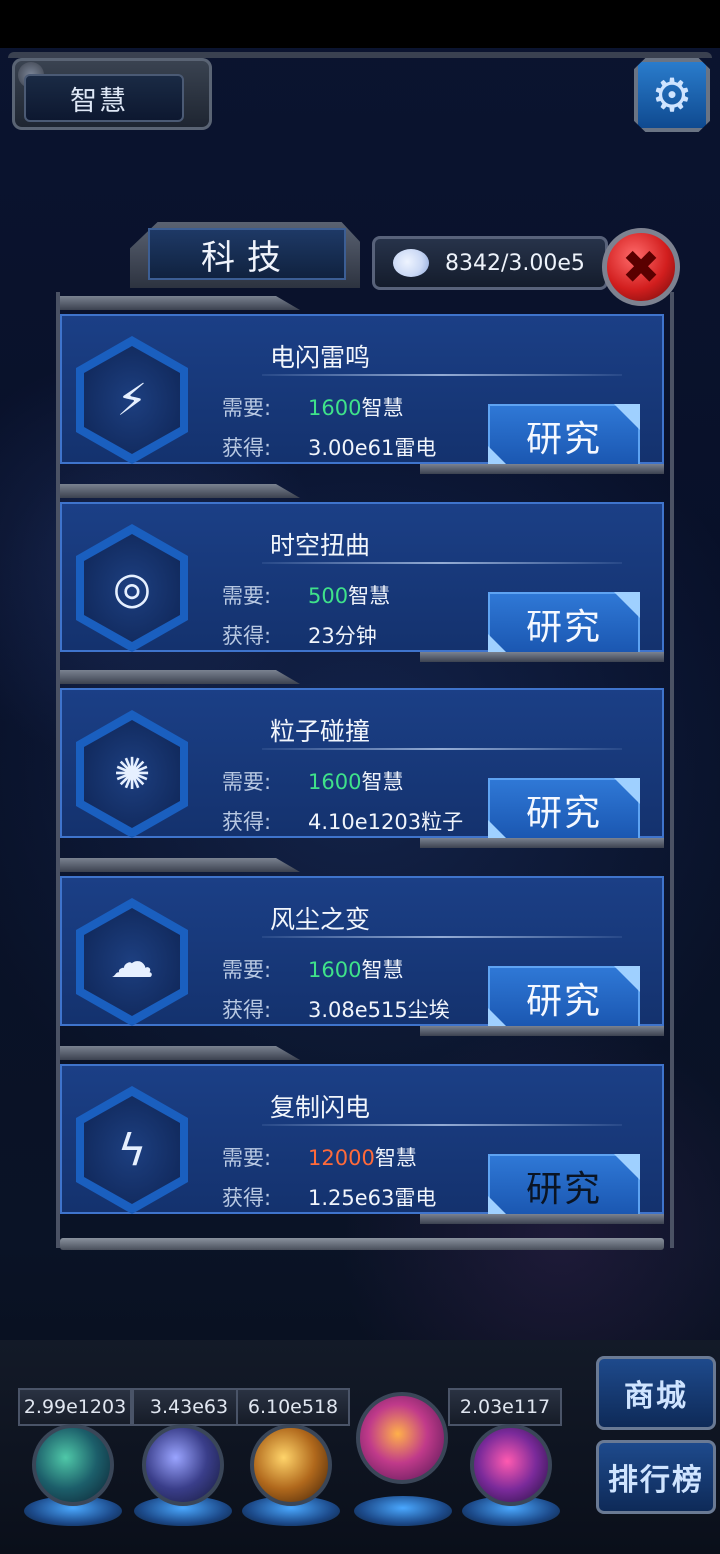  Describe the element at coordinates (515, 263) in the screenshot. I see `wisdom-value: 8342/3.00e5` at that location.